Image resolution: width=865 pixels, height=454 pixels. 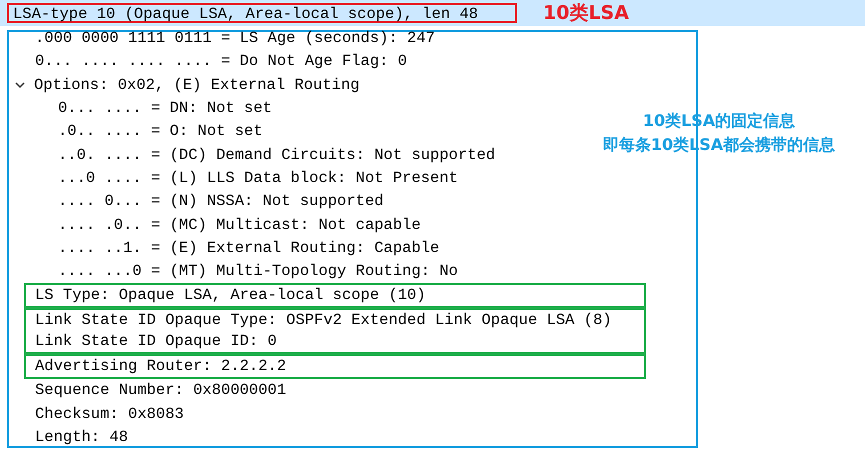 What do you see at coordinates (197, 85) in the screenshot?
I see `field-text: Options: 0x02, (E) External Routing` at bounding box center [197, 85].